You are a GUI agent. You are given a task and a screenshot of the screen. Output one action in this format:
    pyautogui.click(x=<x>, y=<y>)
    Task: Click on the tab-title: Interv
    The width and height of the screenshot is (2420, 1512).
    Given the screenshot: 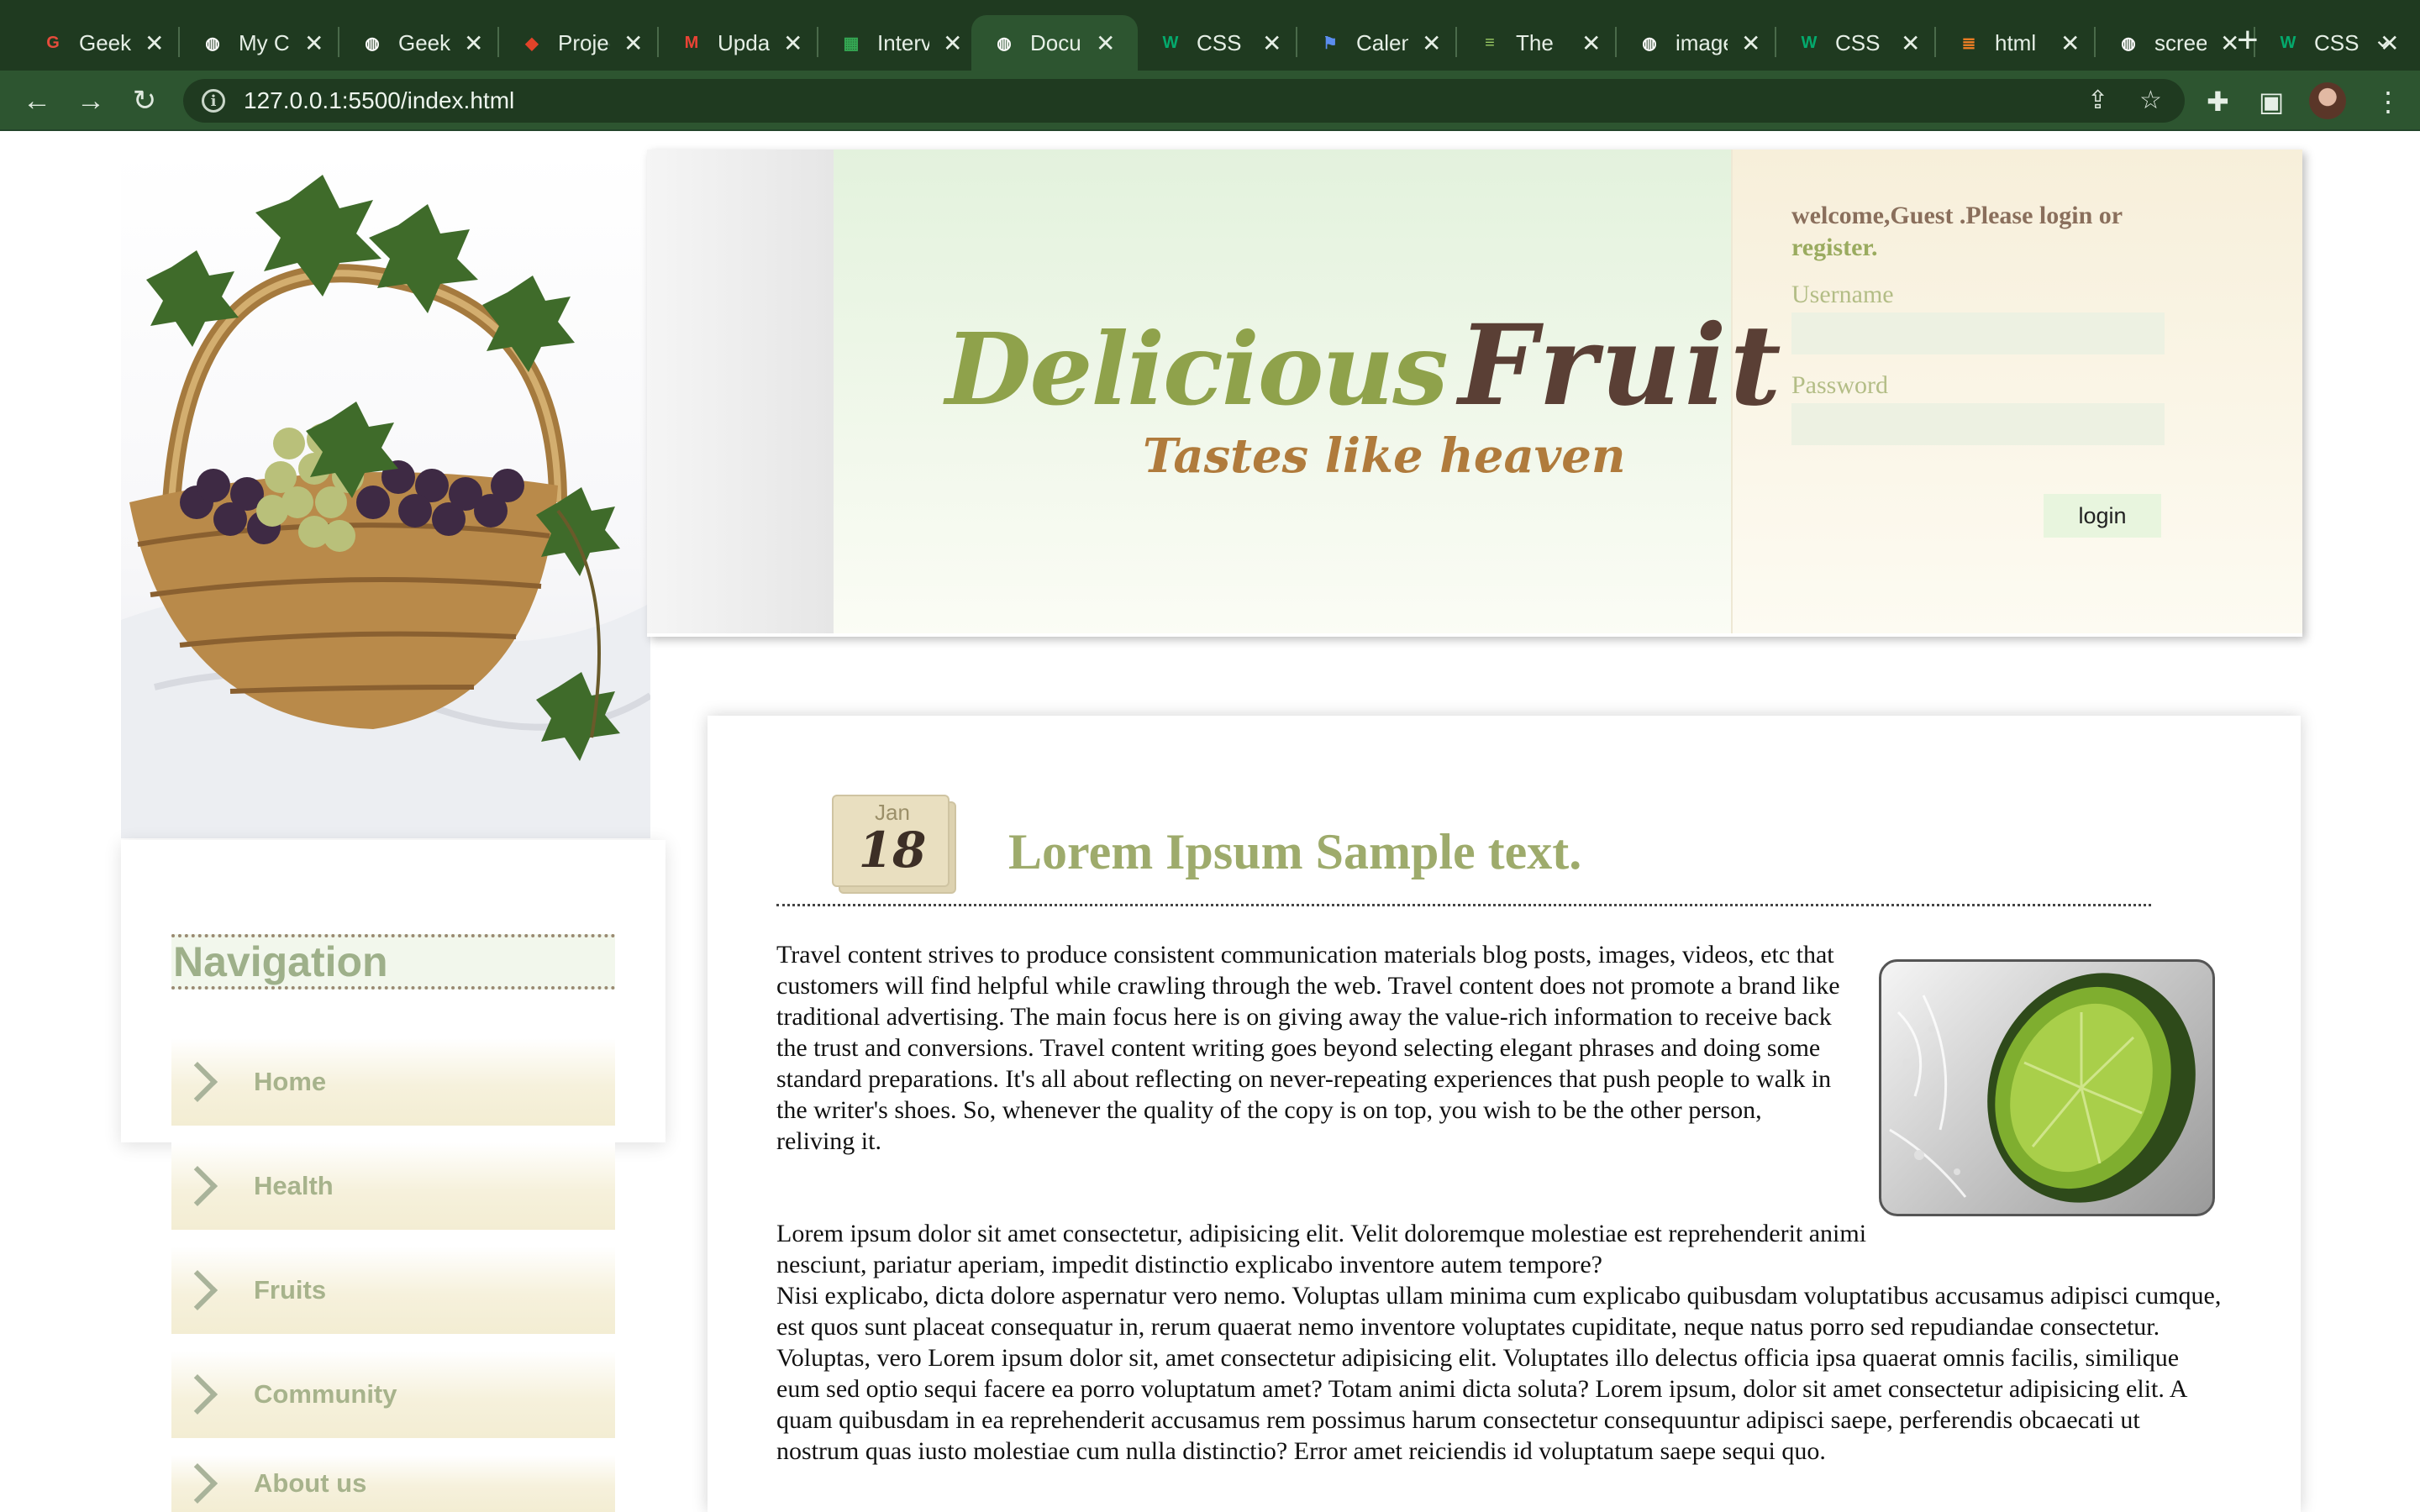 What is the action you would take?
    pyautogui.click(x=903, y=42)
    